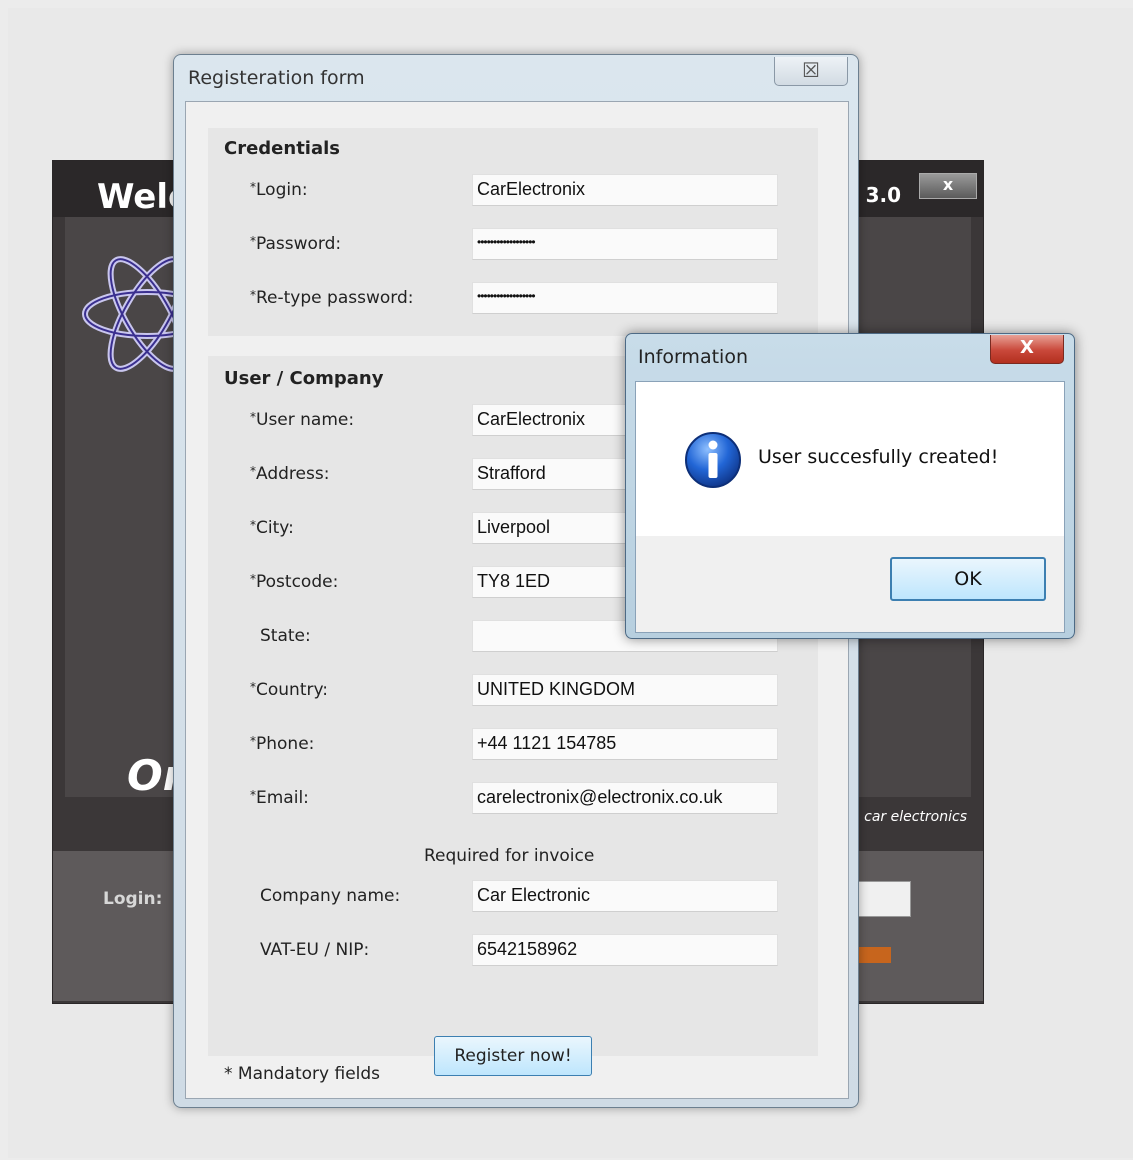  I want to click on user-company-heading: User / Company, so click(304, 378).